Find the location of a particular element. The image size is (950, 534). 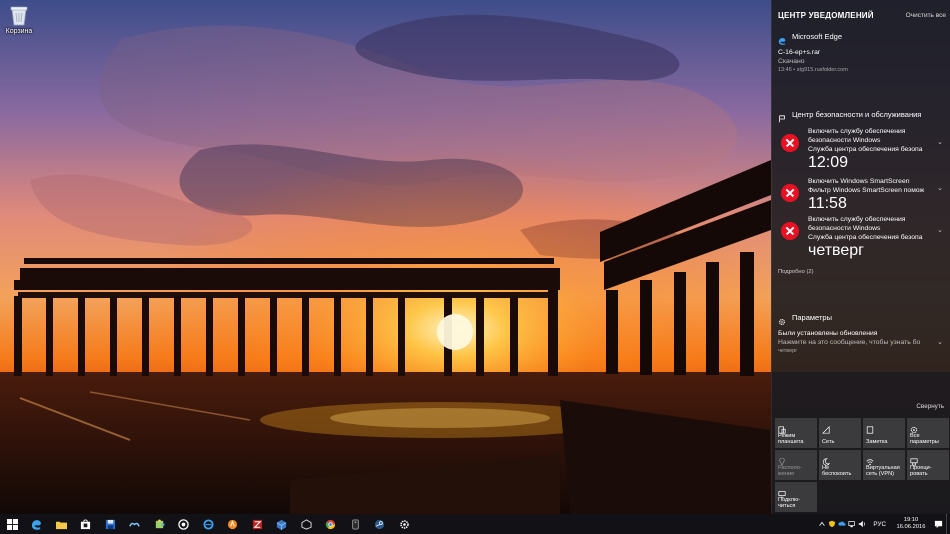

filezilla-icon is located at coordinates (257, 524).